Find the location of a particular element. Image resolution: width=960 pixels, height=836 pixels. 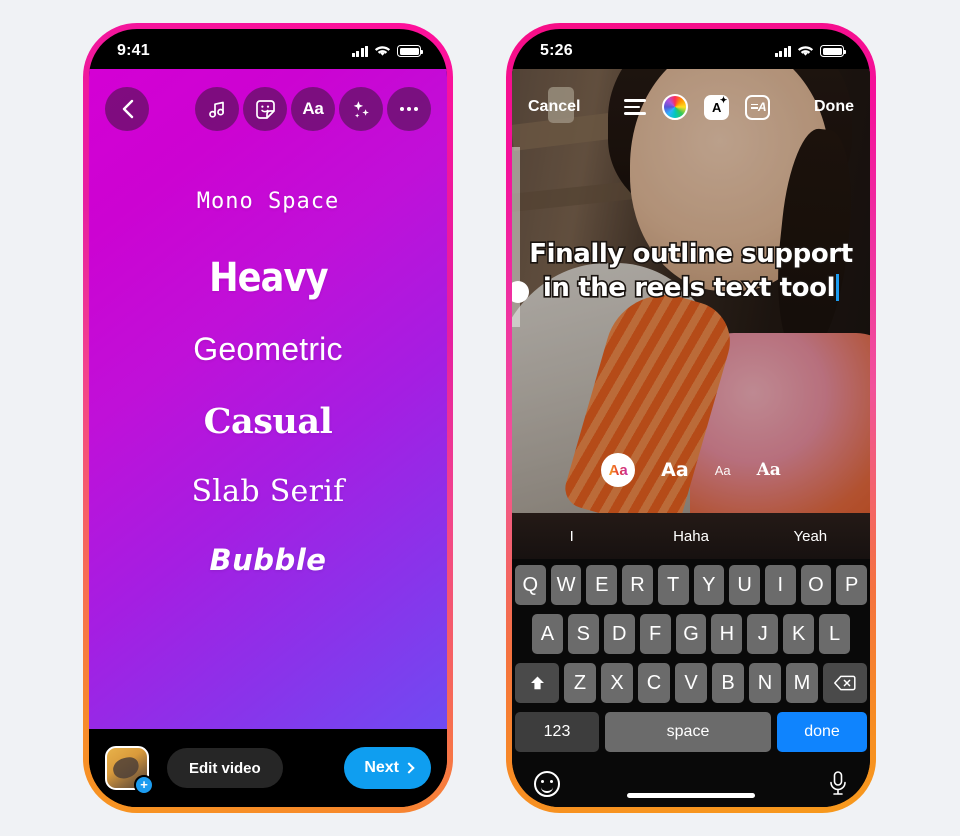

music-icon is located at coordinates (217, 109).